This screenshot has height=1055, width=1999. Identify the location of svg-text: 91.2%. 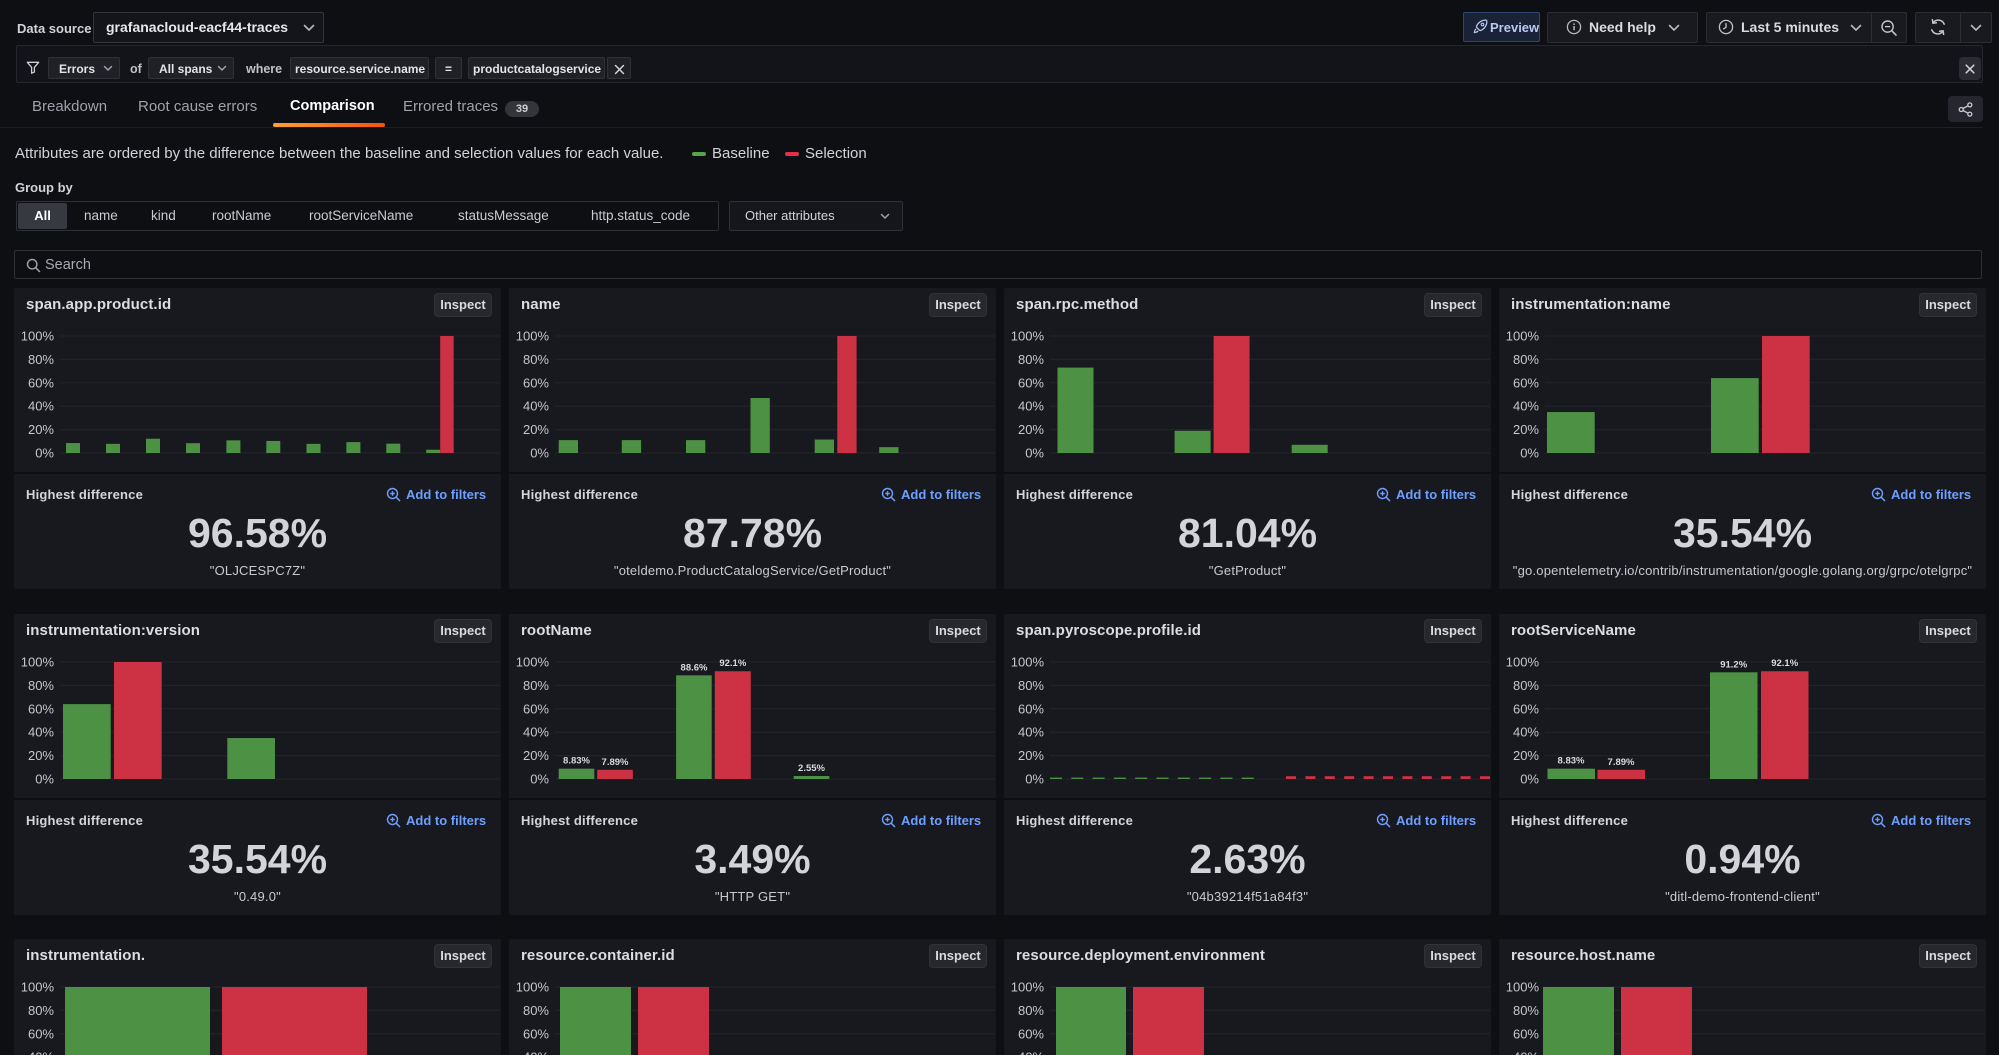
(1733, 664).